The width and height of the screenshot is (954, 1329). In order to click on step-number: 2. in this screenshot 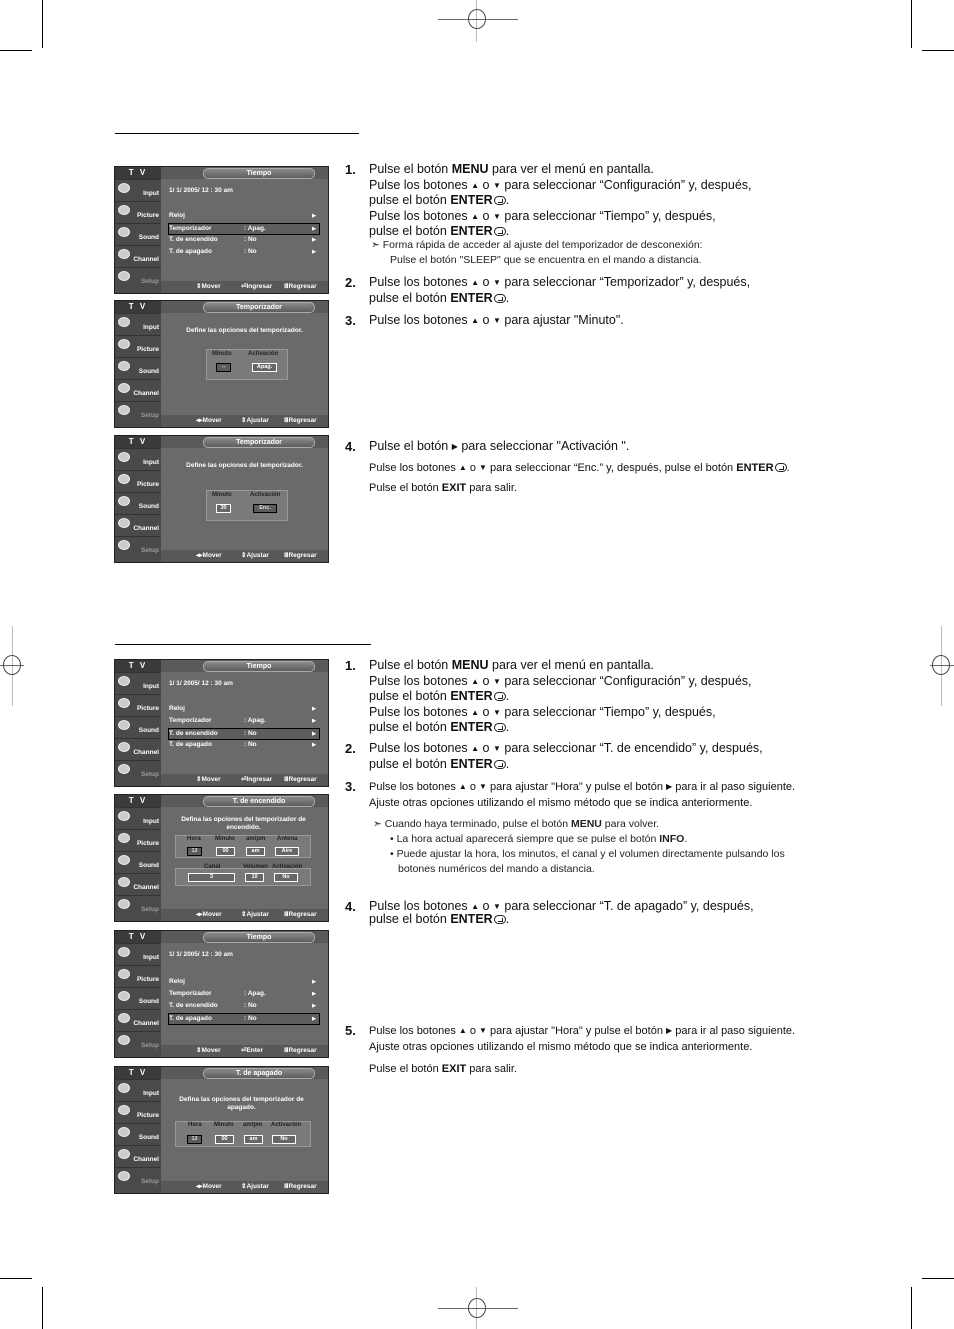, I will do `click(350, 748)`.